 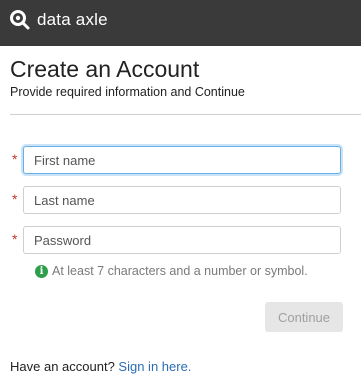 I want to click on top-bar: data axle, so click(x=180, y=23).